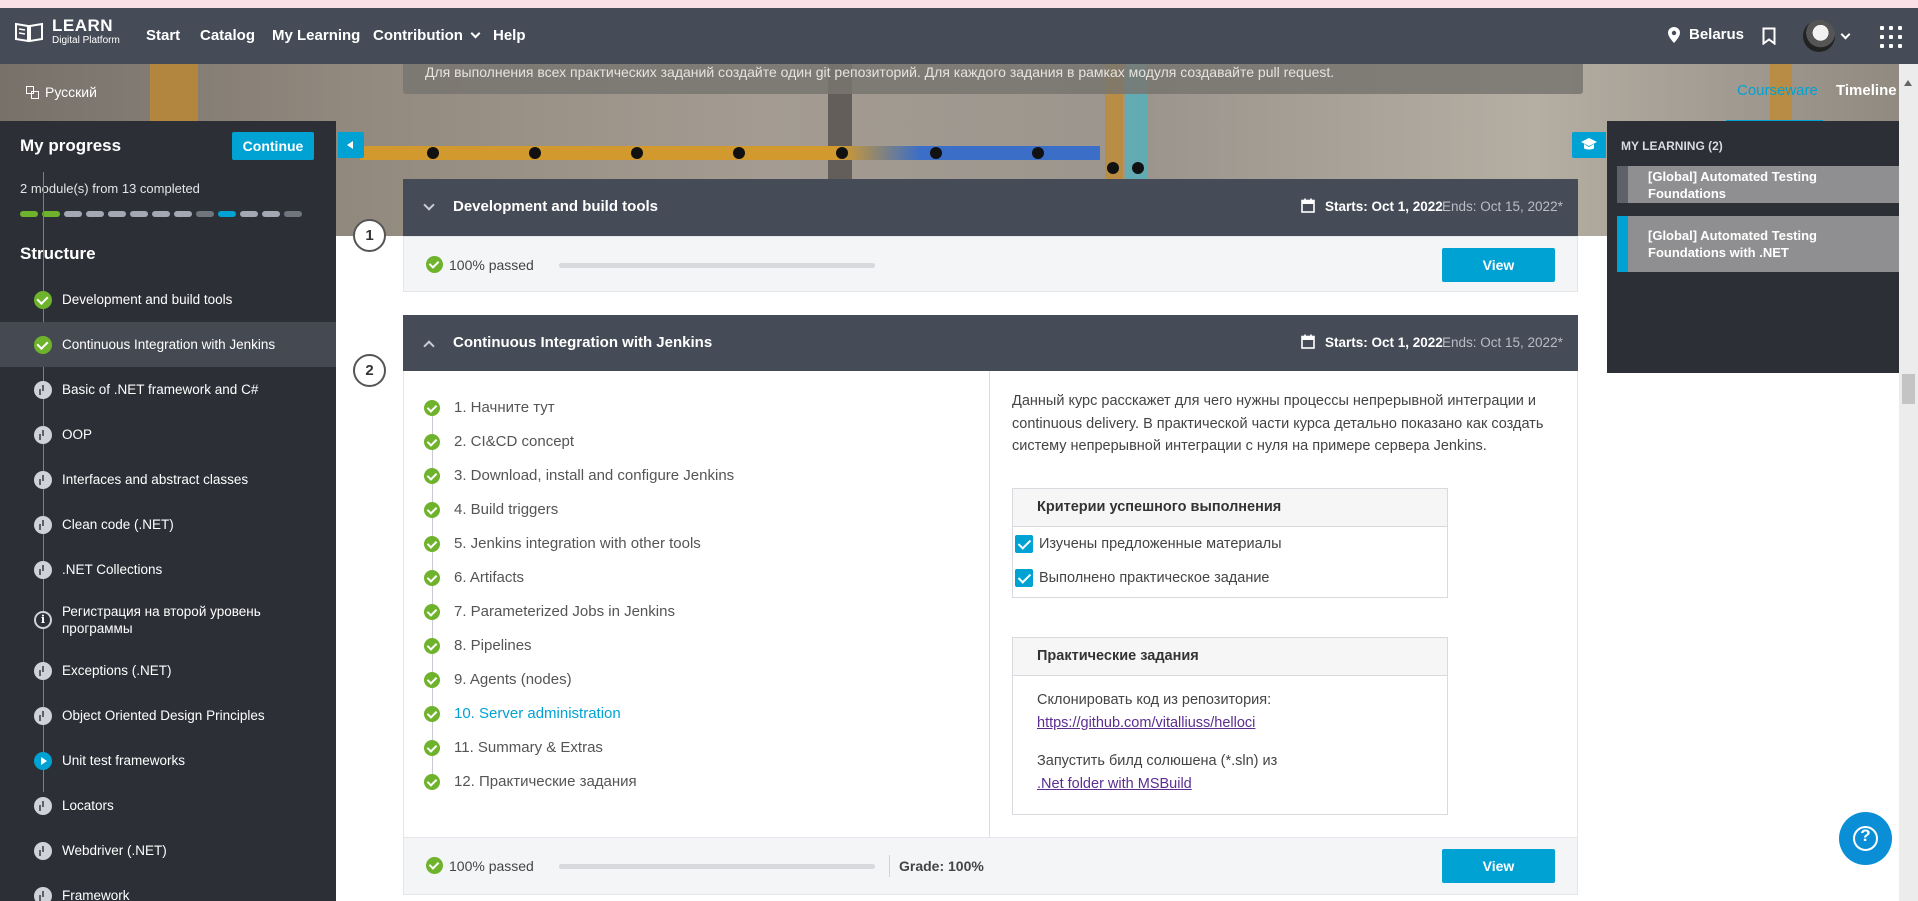 The width and height of the screenshot is (1918, 901). Describe the element at coordinates (110, 188) in the screenshot. I see `modules-completed-text: 2 module(s) from 13 completed` at that location.